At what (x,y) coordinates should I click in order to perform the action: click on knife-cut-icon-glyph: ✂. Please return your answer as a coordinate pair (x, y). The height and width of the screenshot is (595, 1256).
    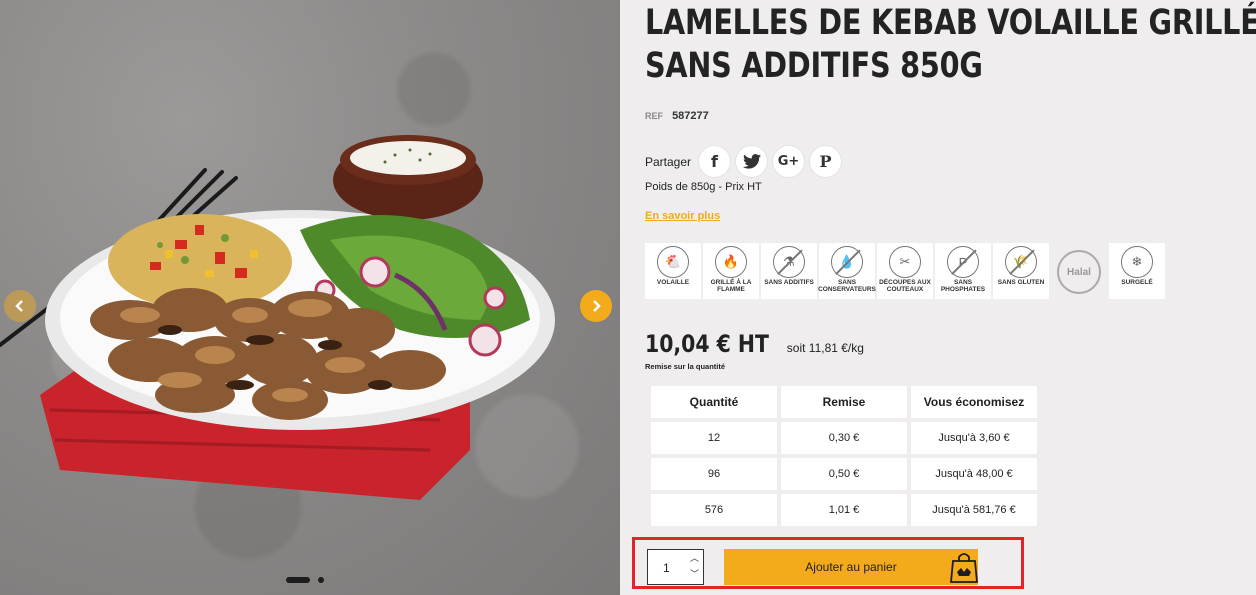
    Looking at the image, I should click on (905, 261).